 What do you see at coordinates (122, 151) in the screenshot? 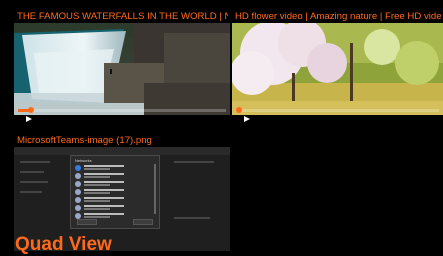
I see `screenshot-header` at bounding box center [122, 151].